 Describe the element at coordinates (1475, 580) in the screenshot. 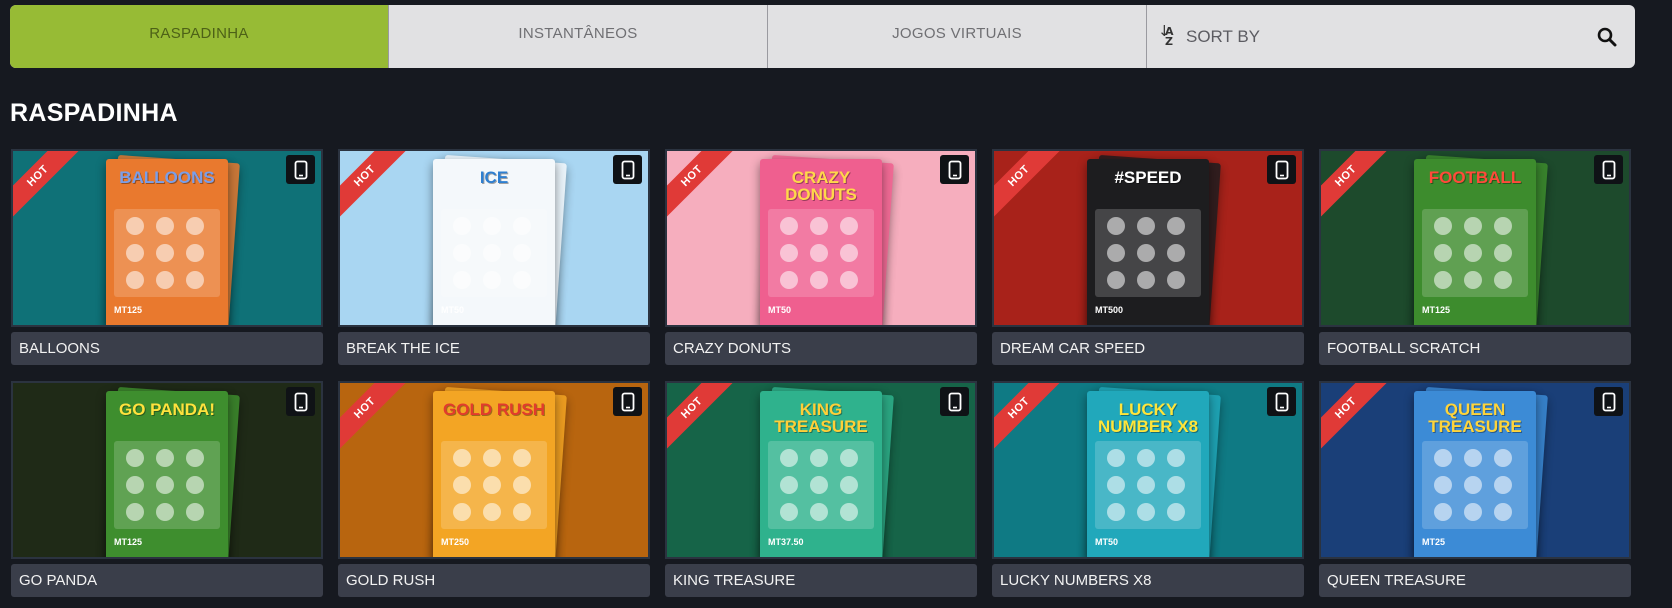

I see `game-name-label: QUEEN TREASURE` at that location.